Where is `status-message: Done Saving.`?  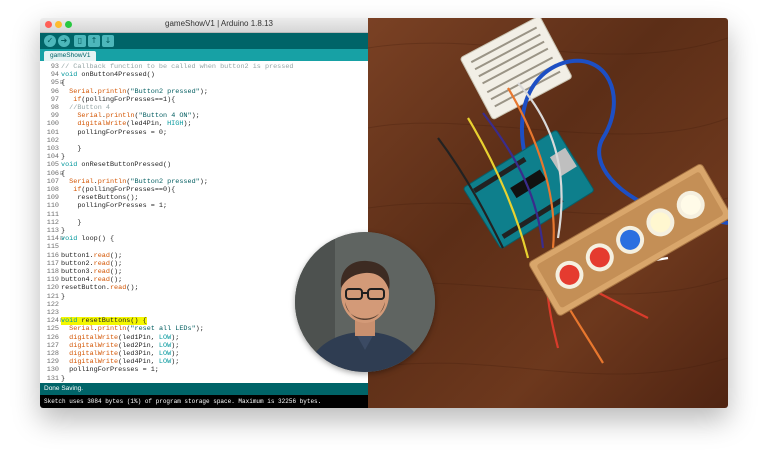
status-message: Done Saving. is located at coordinates (64, 388).